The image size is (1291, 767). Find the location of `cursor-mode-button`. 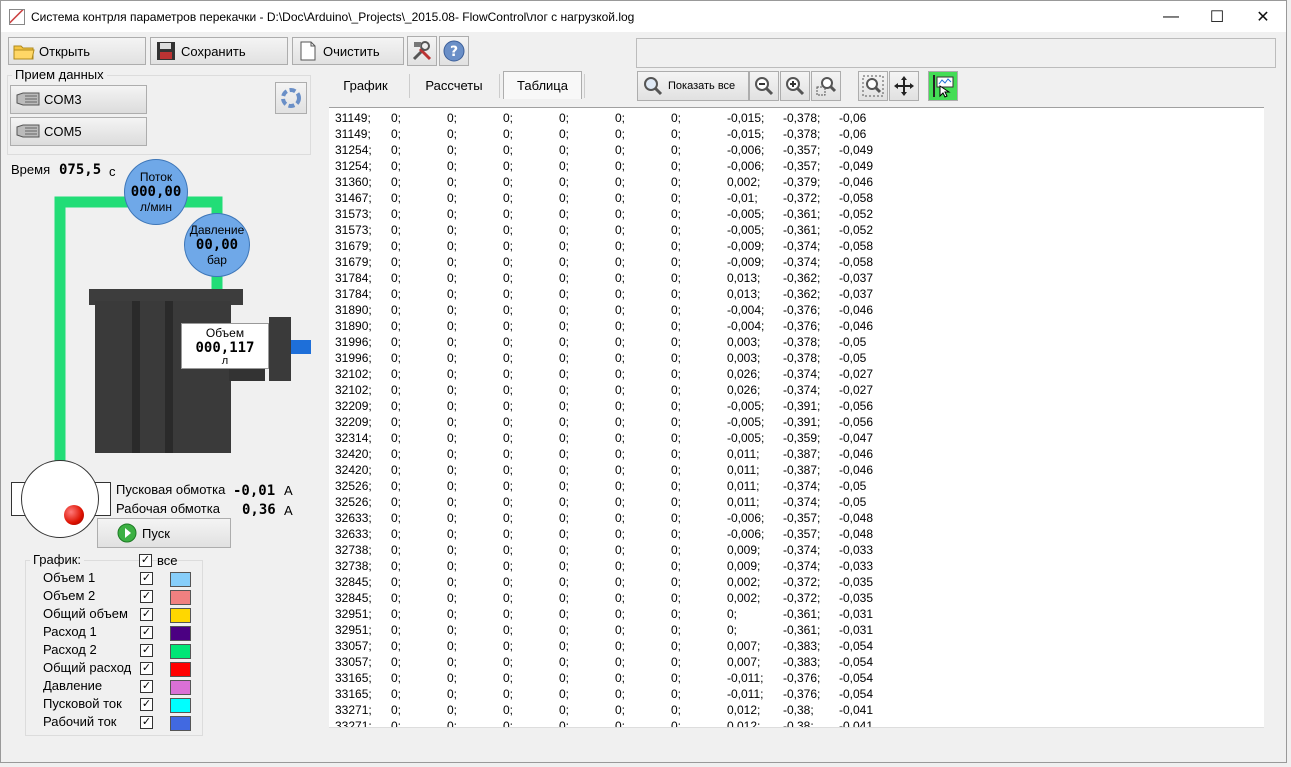

cursor-mode-button is located at coordinates (943, 86).